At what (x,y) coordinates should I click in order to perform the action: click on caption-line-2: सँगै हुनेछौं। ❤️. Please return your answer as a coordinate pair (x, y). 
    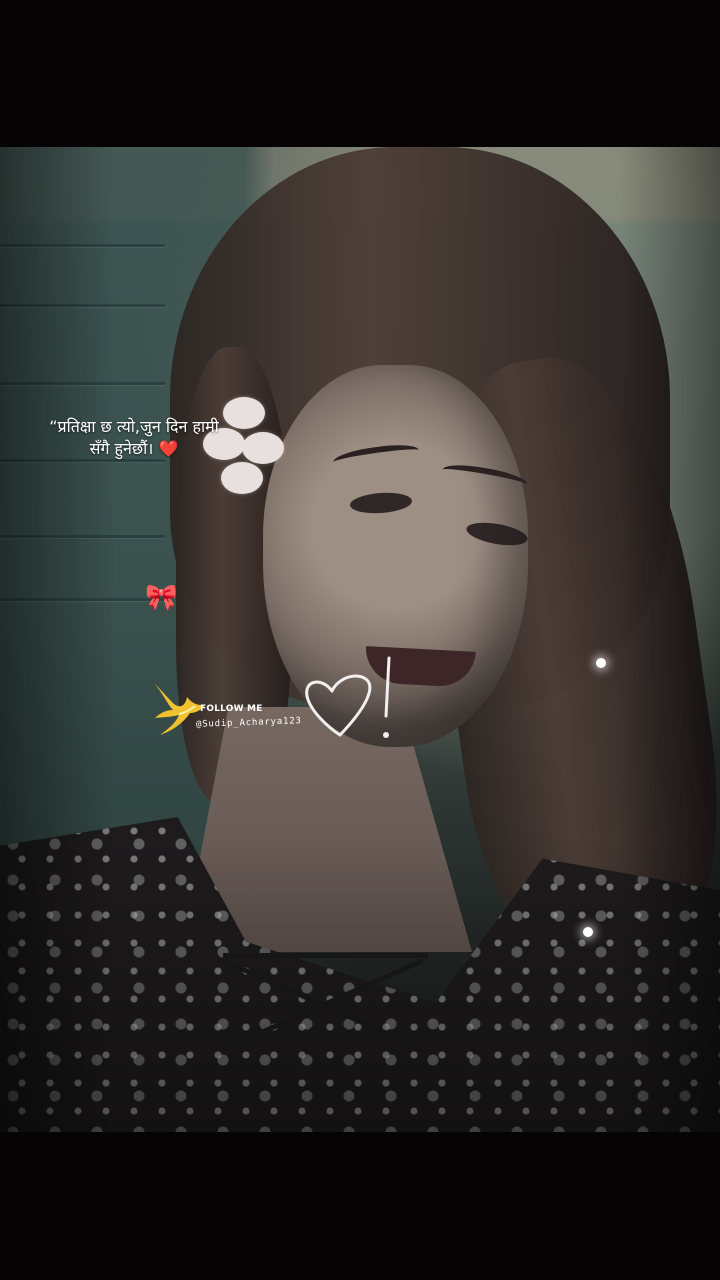
    Looking at the image, I should click on (134, 449).